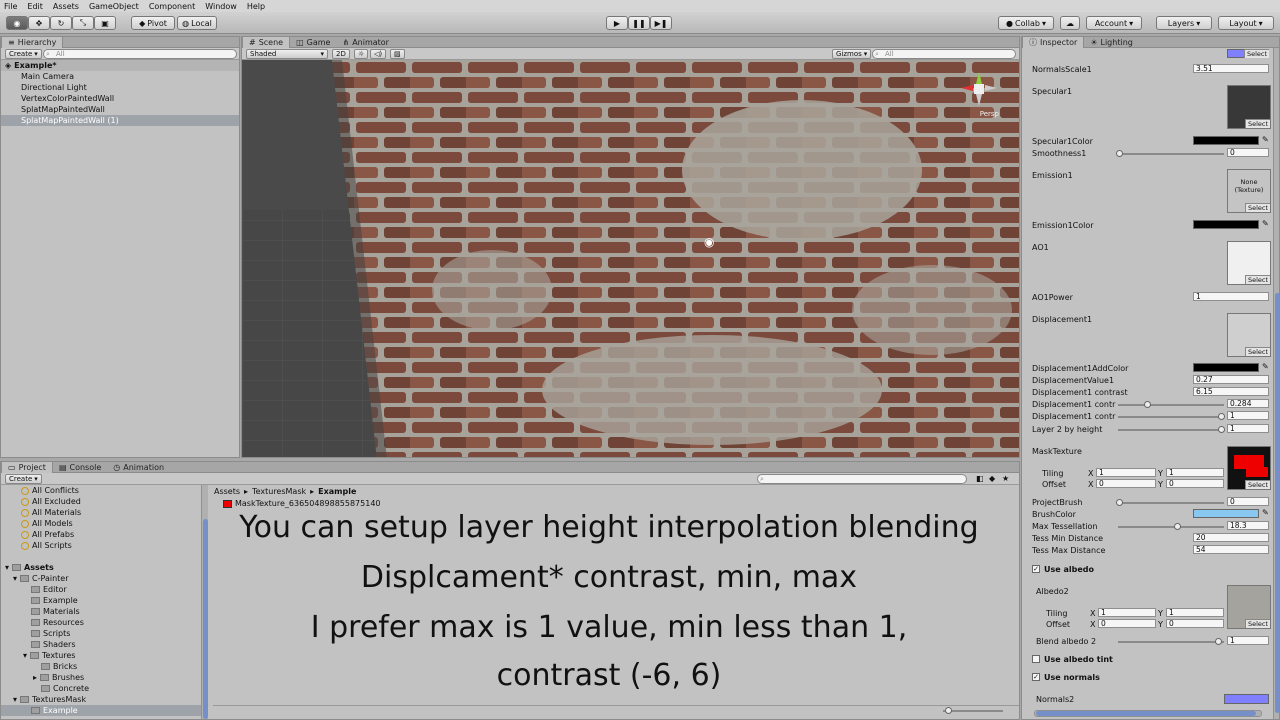 This screenshot has height=720, width=1280. I want to click on hierarchy-item-directional-light: Directional Light, so click(120, 87).